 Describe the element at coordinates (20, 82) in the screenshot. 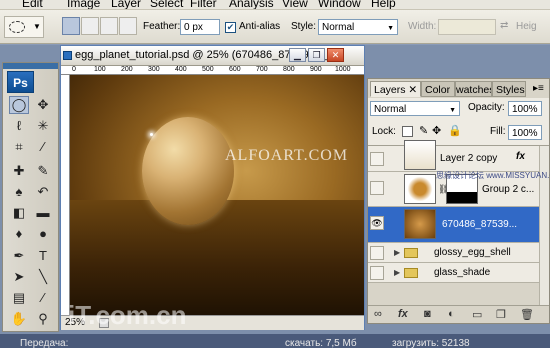

I see `ps-logo: Ps` at that location.